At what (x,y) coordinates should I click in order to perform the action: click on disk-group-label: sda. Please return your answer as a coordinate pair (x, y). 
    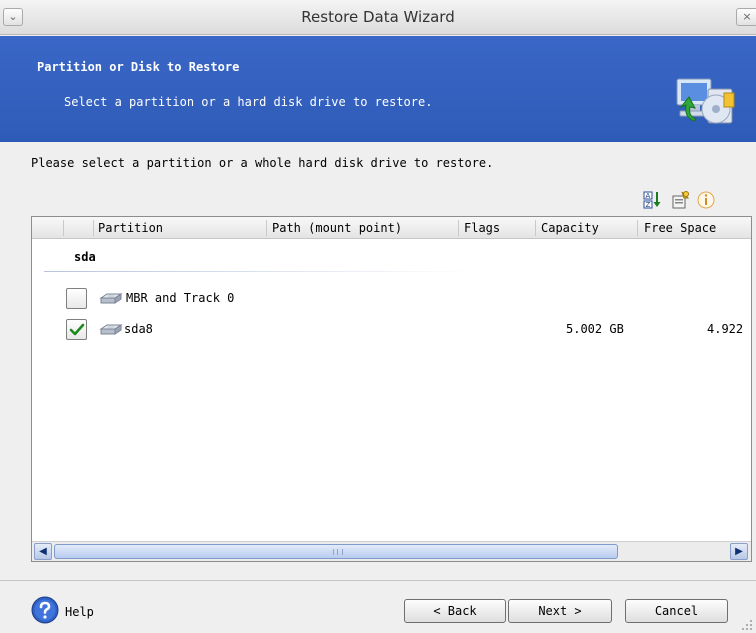
    Looking at the image, I should click on (85, 257).